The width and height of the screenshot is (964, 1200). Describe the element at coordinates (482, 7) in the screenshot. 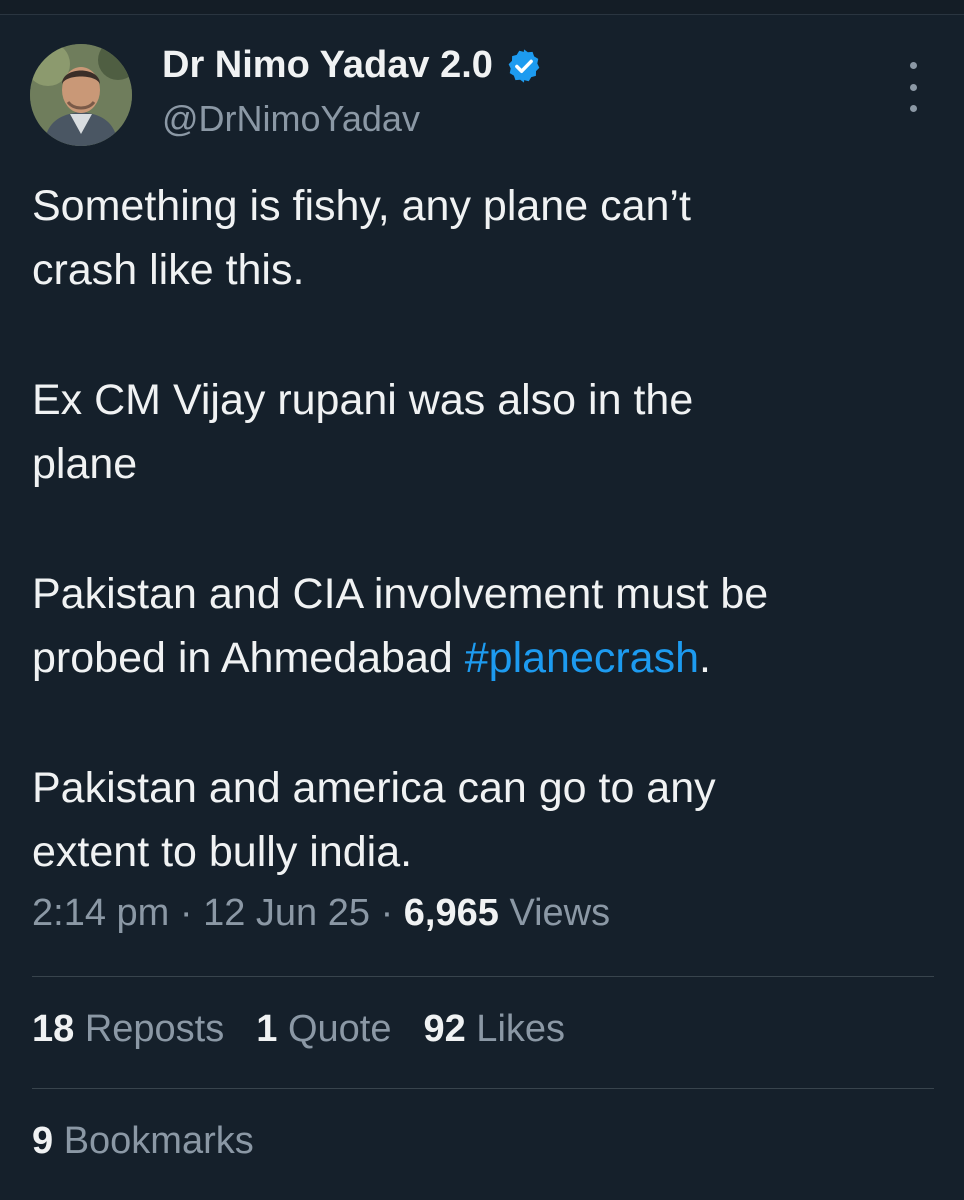

I see `top-border` at that location.